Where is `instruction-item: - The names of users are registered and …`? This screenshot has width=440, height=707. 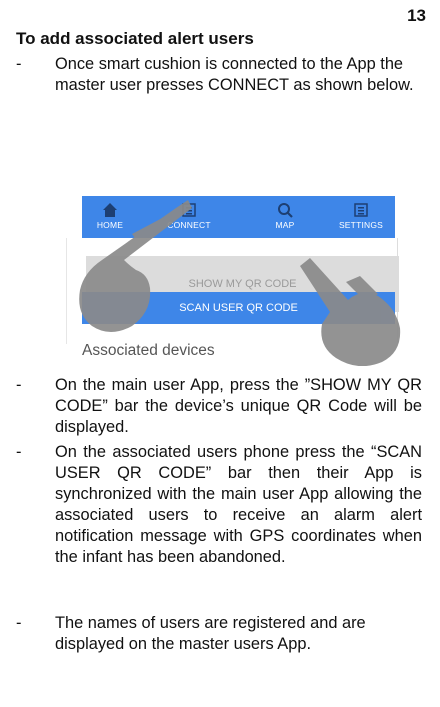
instruction-item: - The names of users are registered and … is located at coordinates (219, 634).